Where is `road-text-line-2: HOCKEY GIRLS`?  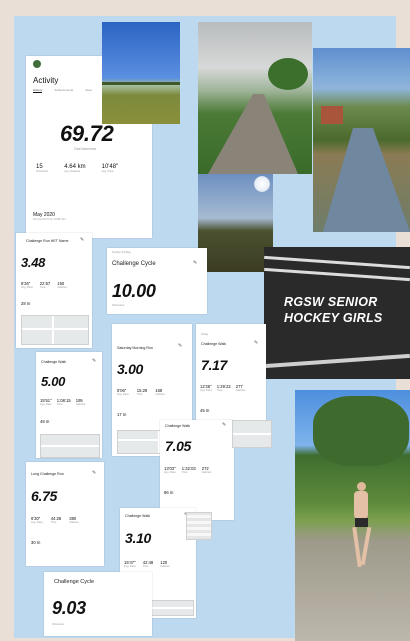
road-text-line-2: HOCKEY GIRLS is located at coordinates (333, 318).